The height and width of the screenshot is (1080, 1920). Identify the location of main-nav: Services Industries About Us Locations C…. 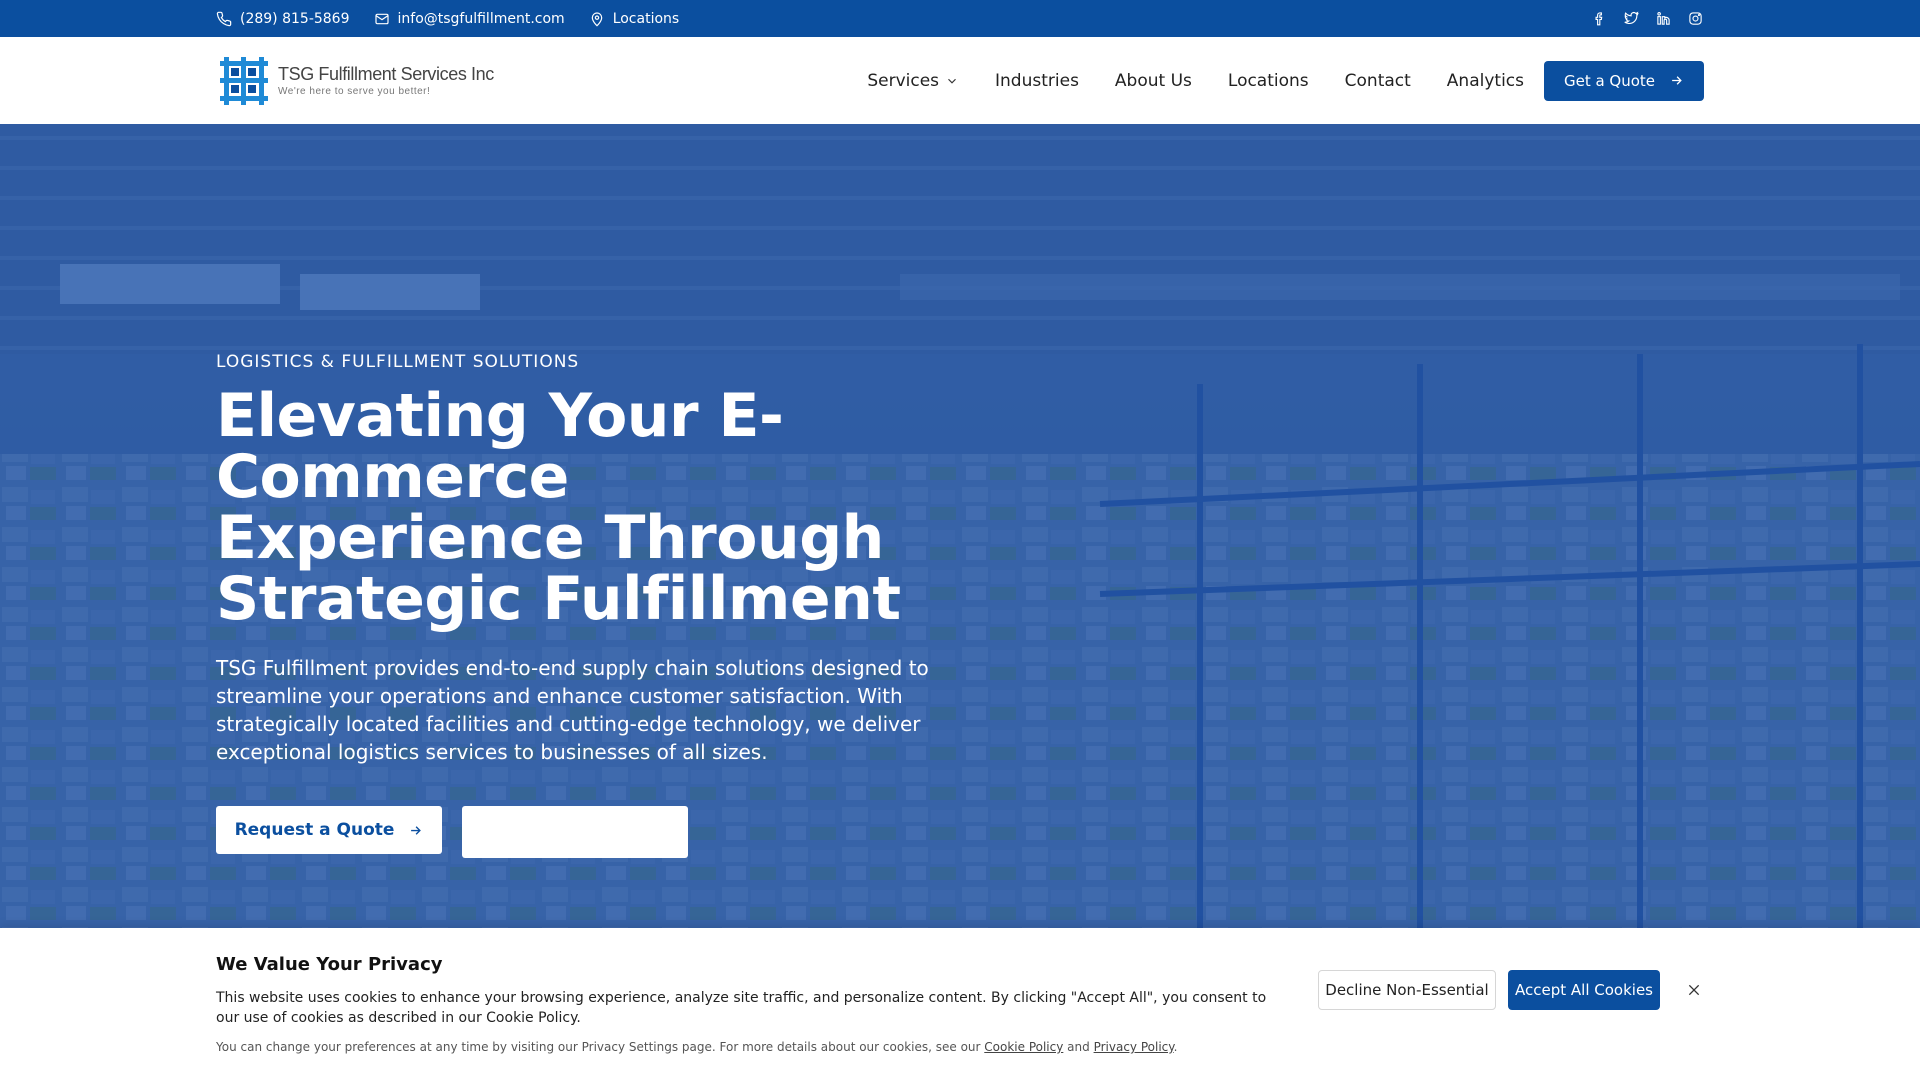
(1285, 80).